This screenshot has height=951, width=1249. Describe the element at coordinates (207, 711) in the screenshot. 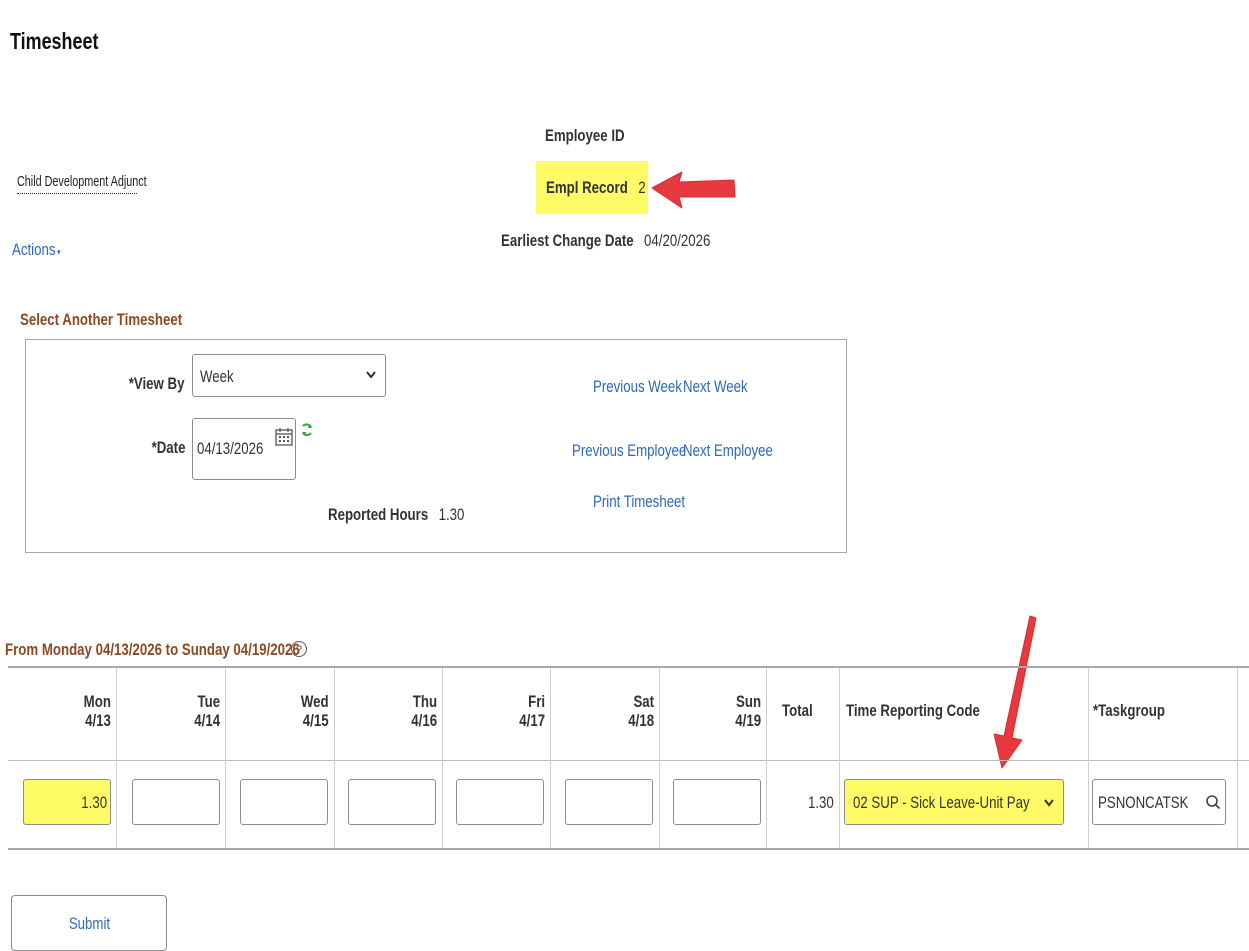

I see `day-header-tue: Tue 4/14` at that location.